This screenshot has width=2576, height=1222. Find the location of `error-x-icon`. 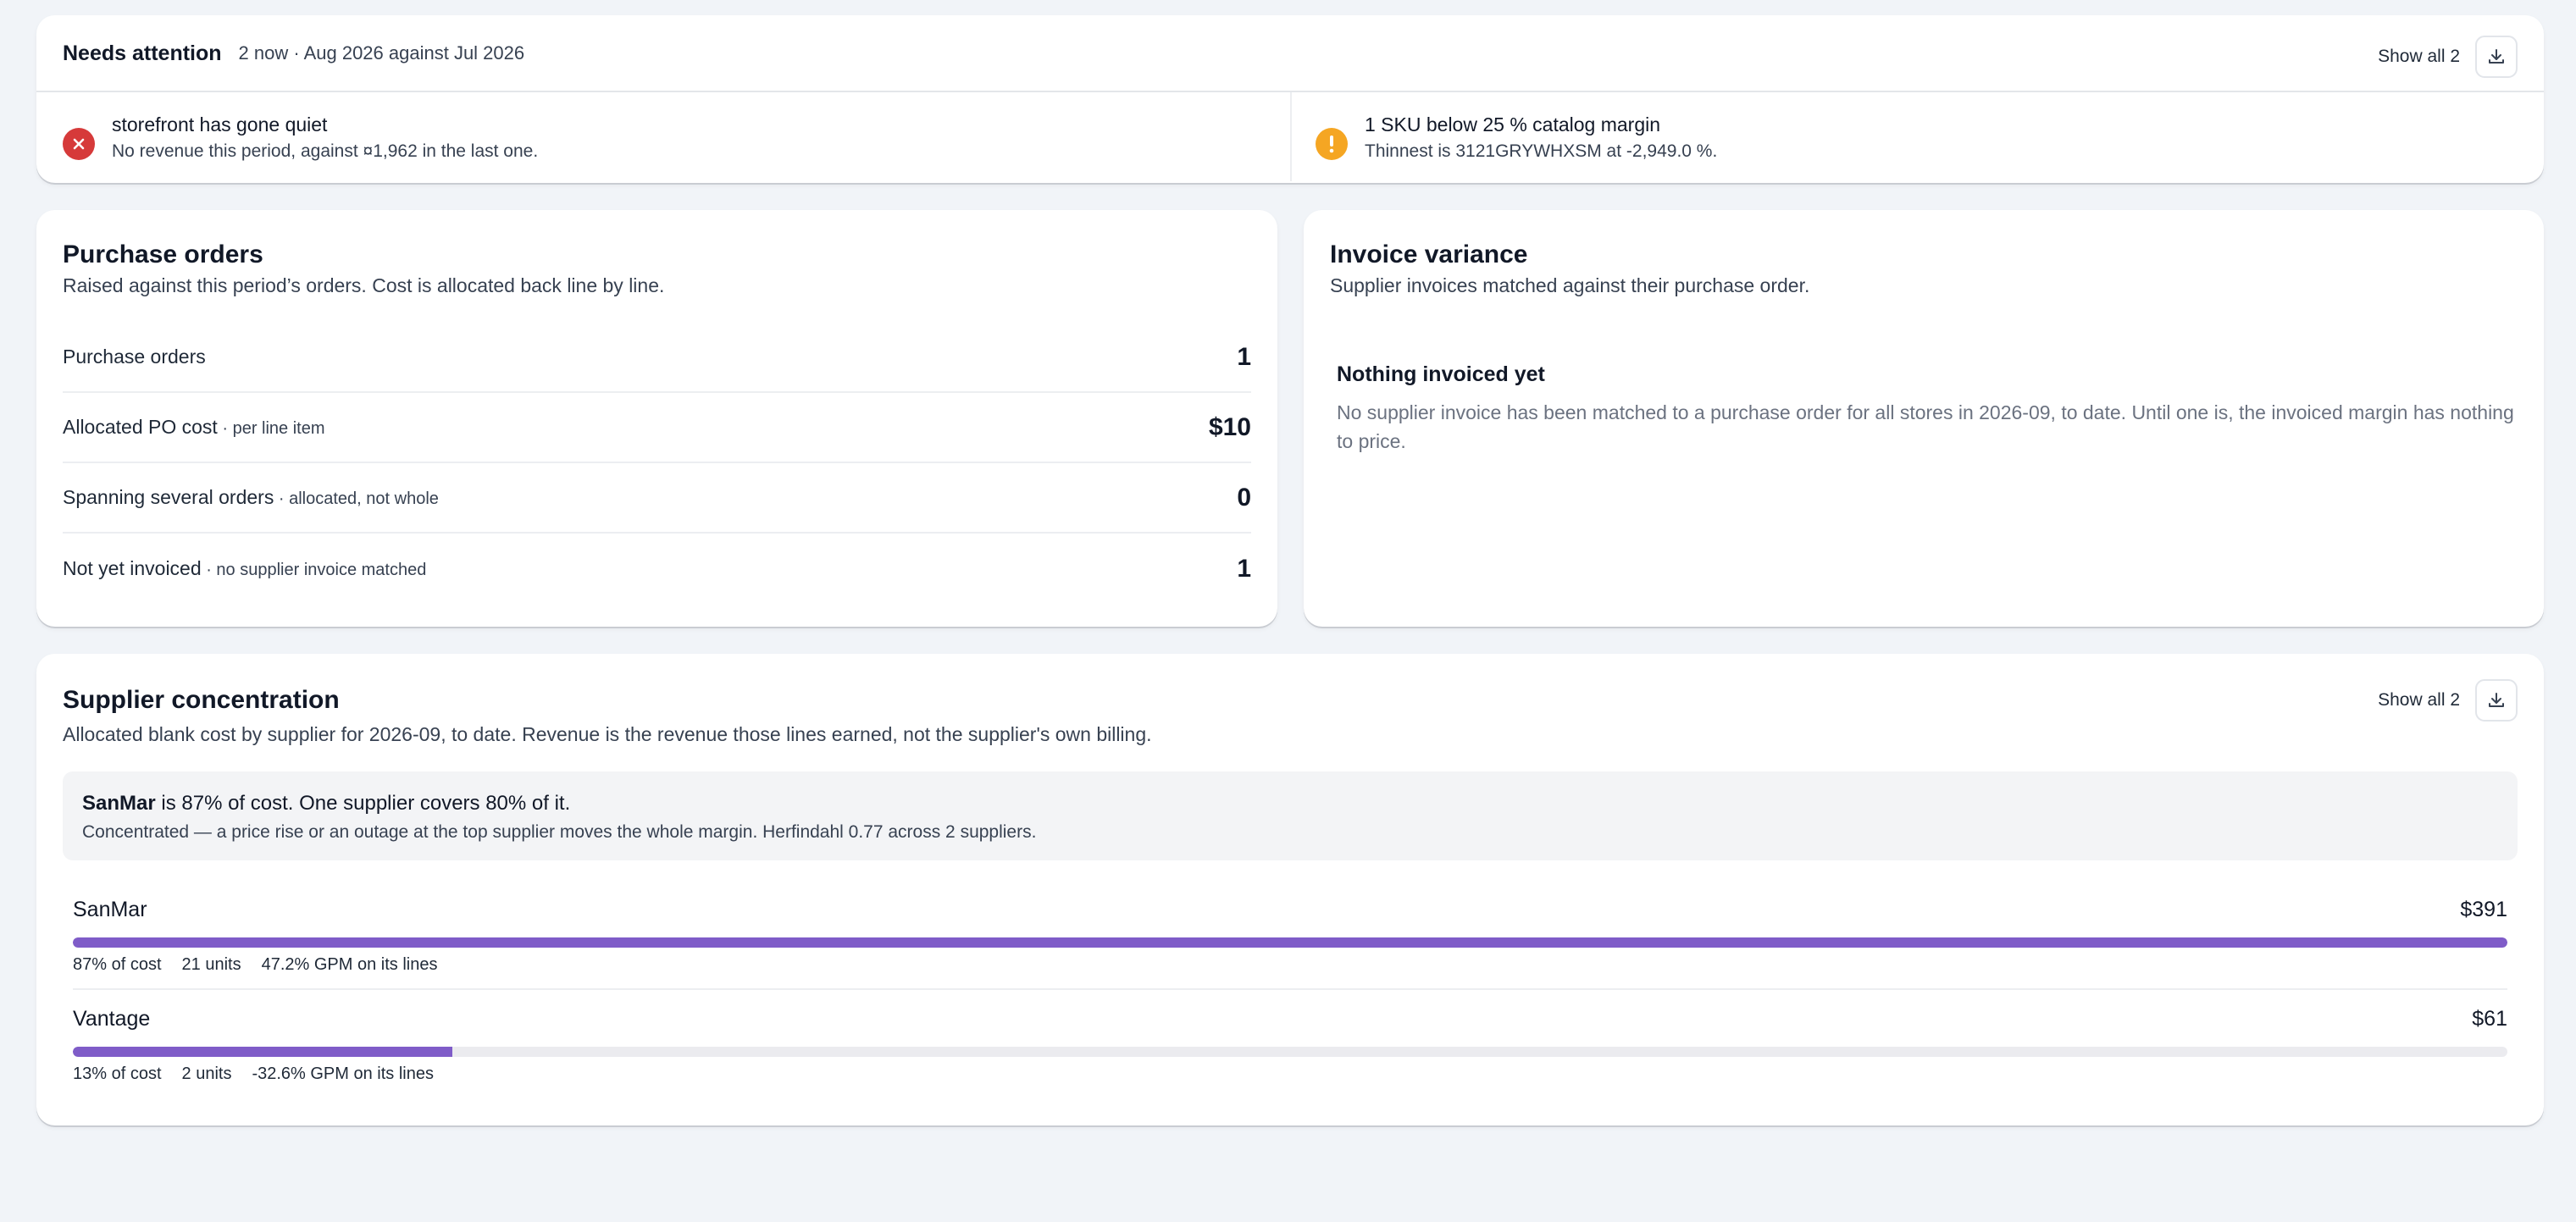

error-x-icon is located at coordinates (79, 144).